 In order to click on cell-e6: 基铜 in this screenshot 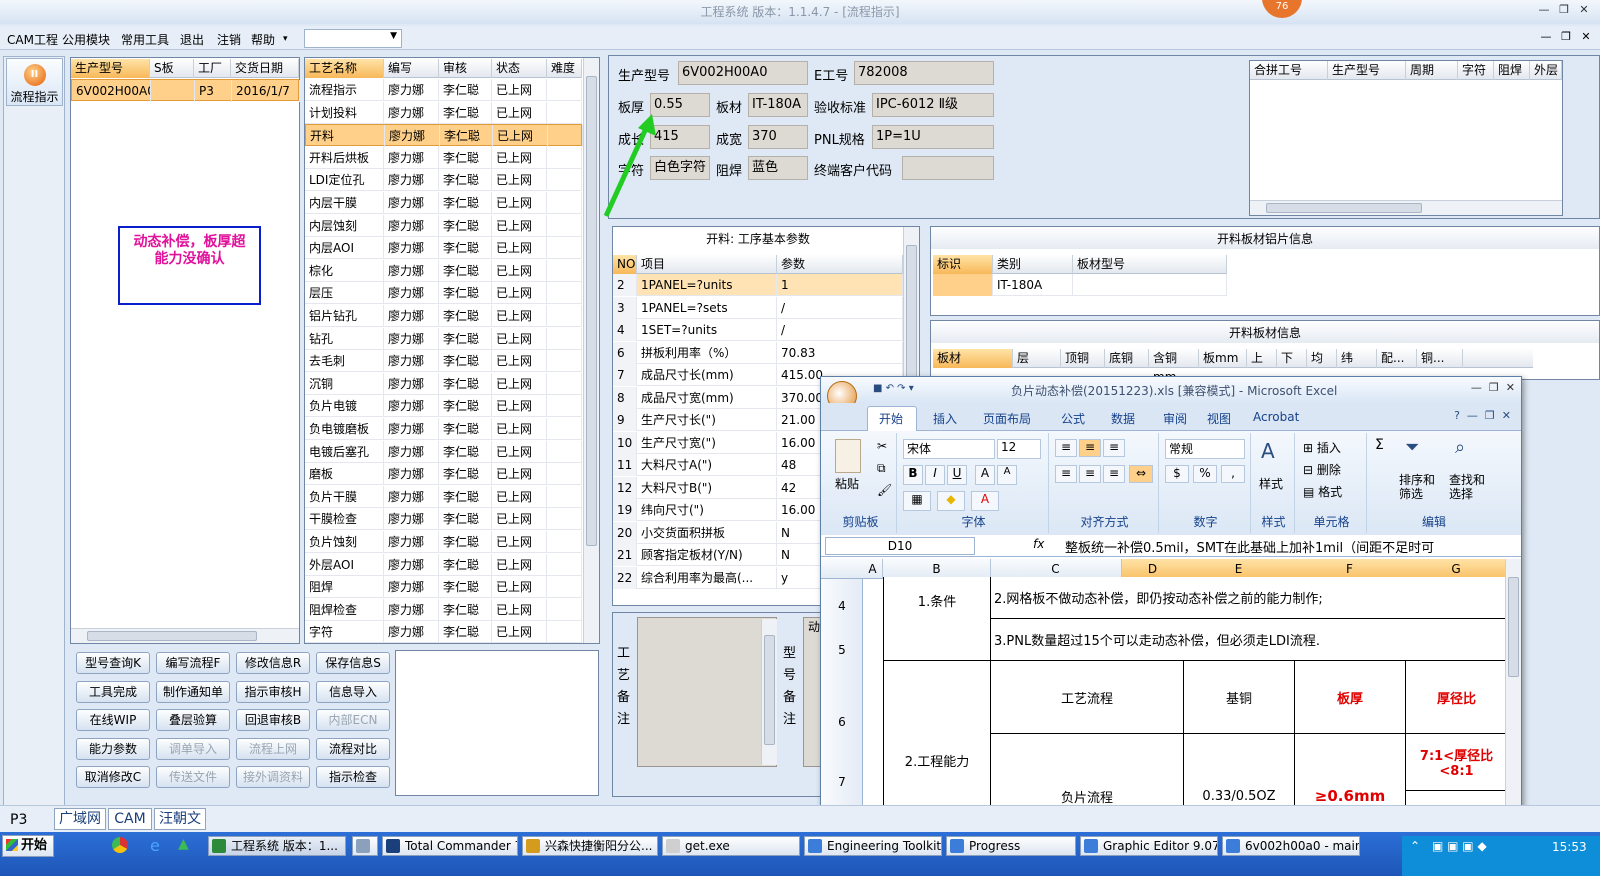, I will do `click(1239, 697)`.